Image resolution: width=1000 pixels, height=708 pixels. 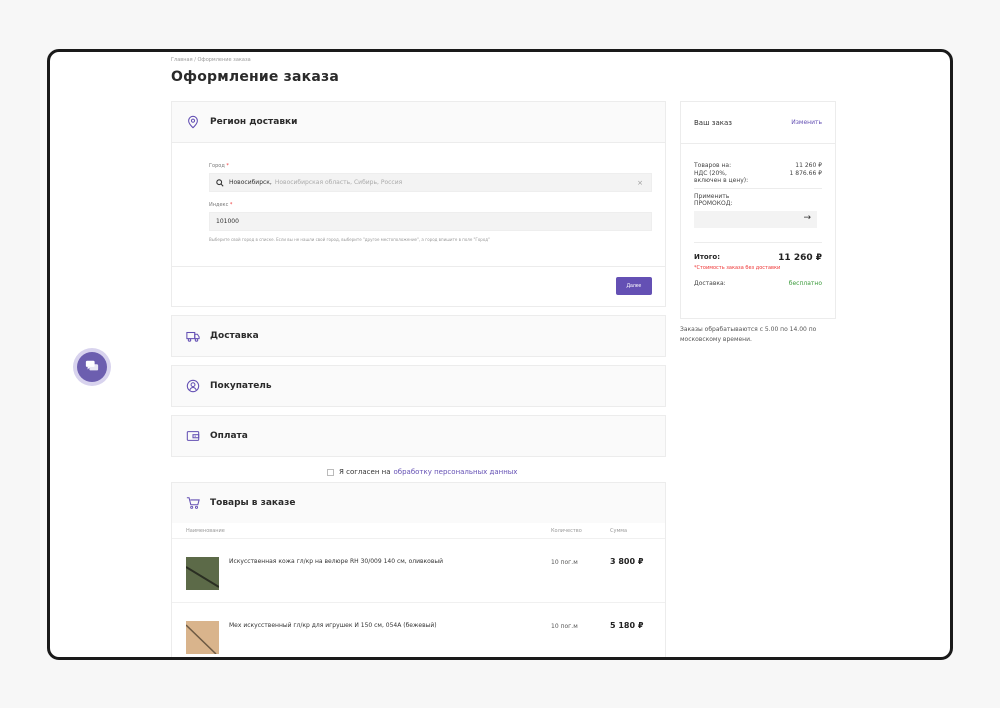 I want to click on col-sum: Сумма, so click(x=619, y=530).